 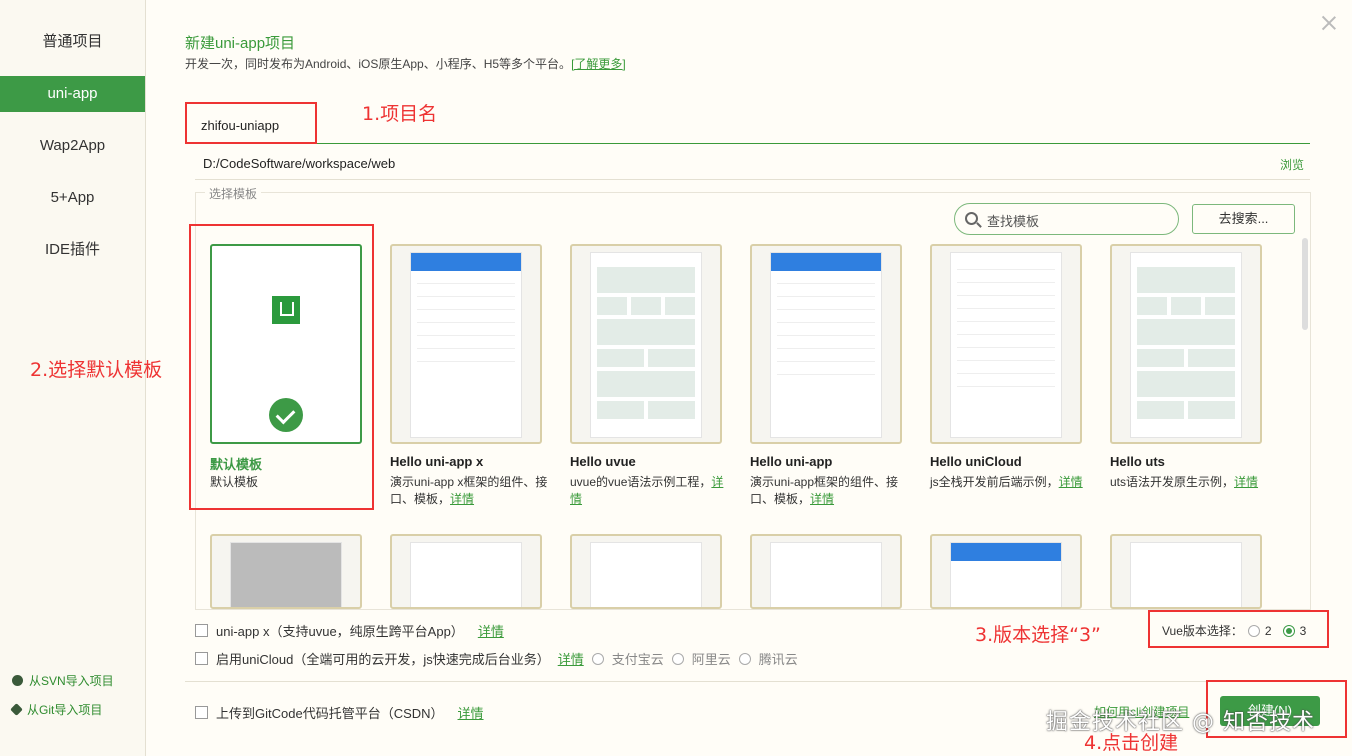 I want to click on template-title: Hello uniCloud, so click(x=976, y=461).